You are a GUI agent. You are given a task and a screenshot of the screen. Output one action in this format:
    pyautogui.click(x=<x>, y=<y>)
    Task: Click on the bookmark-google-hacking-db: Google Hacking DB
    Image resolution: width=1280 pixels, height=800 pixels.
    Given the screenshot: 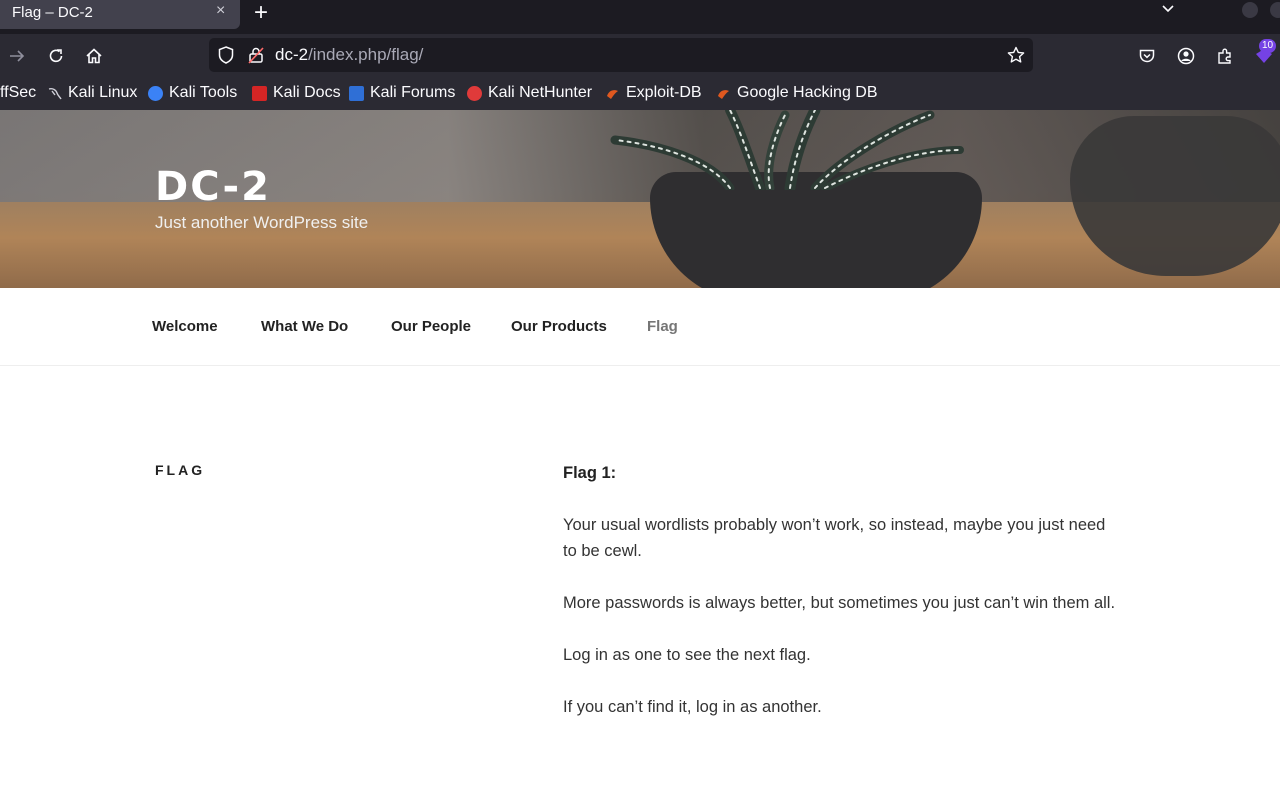 What is the action you would take?
    pyautogui.click(x=797, y=93)
    